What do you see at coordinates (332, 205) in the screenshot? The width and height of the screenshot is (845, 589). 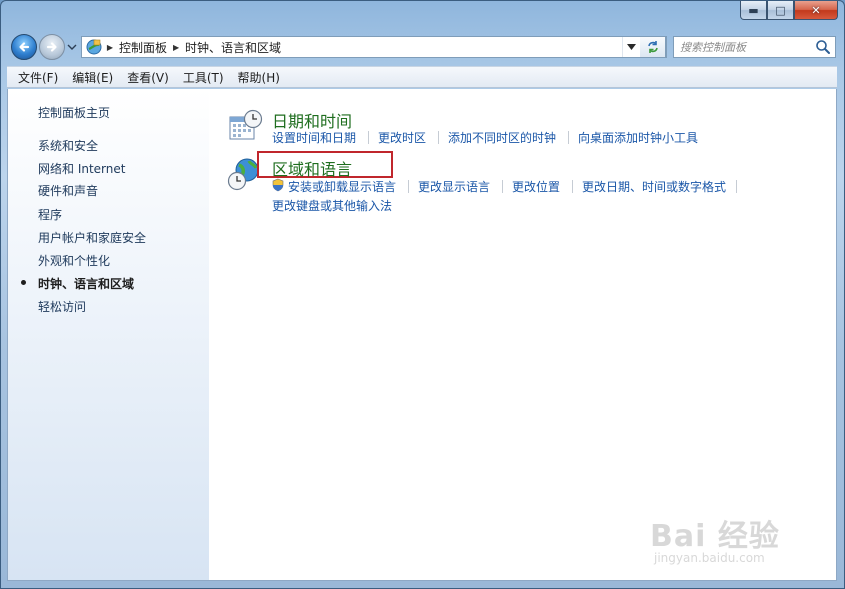 I see `link-change-keyboard-input: 更改键盘或其他输入法` at bounding box center [332, 205].